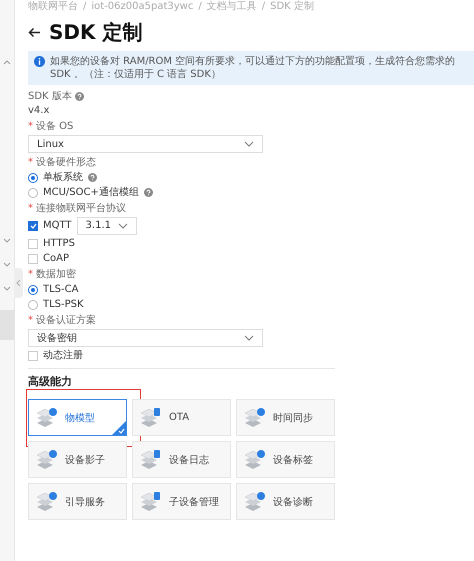 Image resolution: width=474 pixels, height=561 pixels. I want to click on option-label: 动态注册, so click(63, 356).